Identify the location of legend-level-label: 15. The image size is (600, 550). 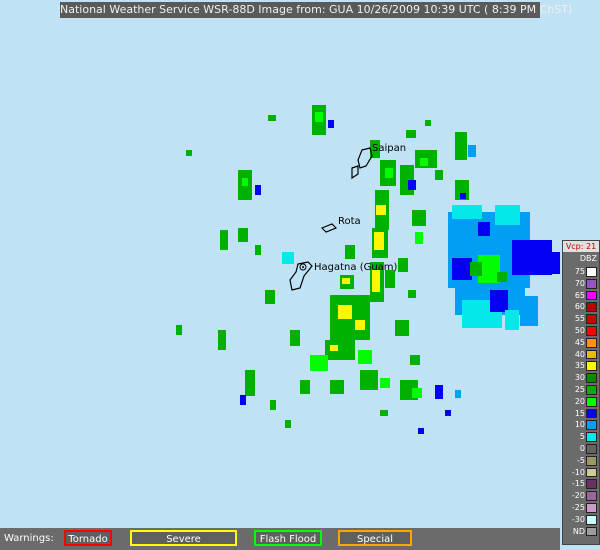
(579, 413).